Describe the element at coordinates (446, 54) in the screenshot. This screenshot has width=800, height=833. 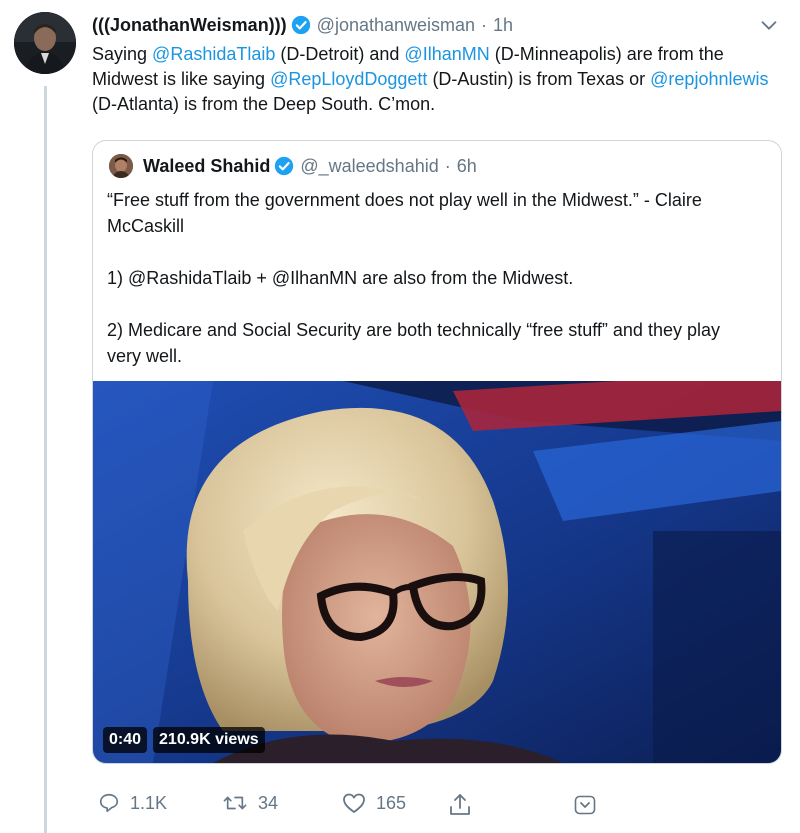
I see `mention-link: @IlhanMN` at that location.